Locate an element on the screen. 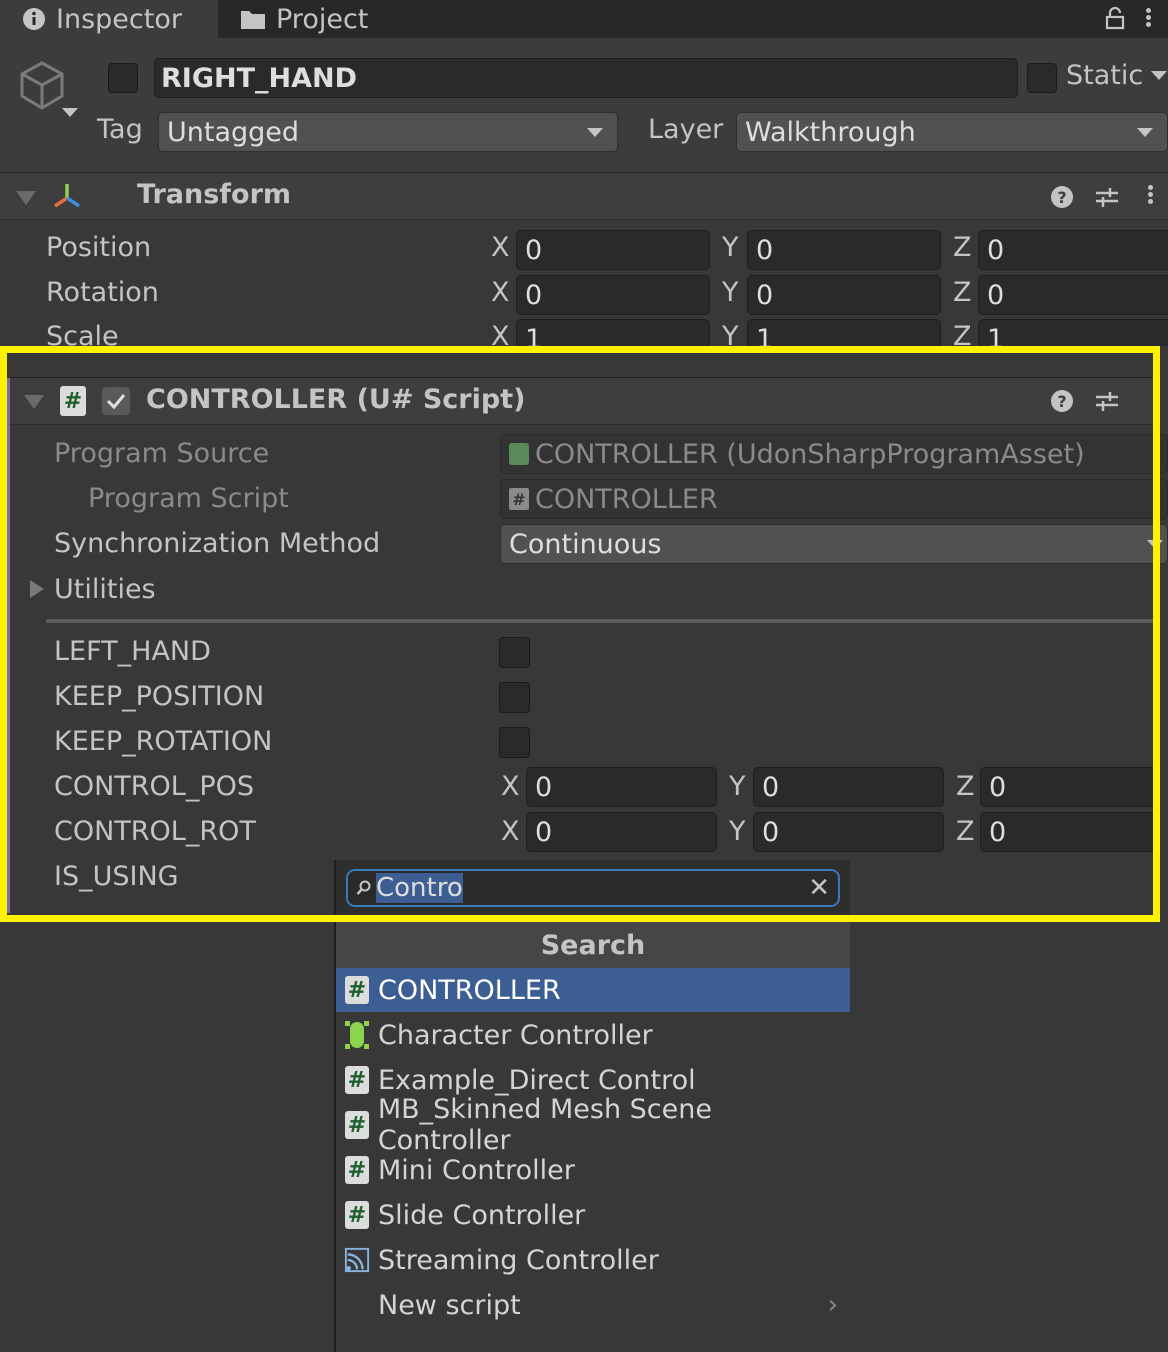 The width and height of the screenshot is (1168, 1352). transform-header: Transform ? is located at coordinates (584, 196).